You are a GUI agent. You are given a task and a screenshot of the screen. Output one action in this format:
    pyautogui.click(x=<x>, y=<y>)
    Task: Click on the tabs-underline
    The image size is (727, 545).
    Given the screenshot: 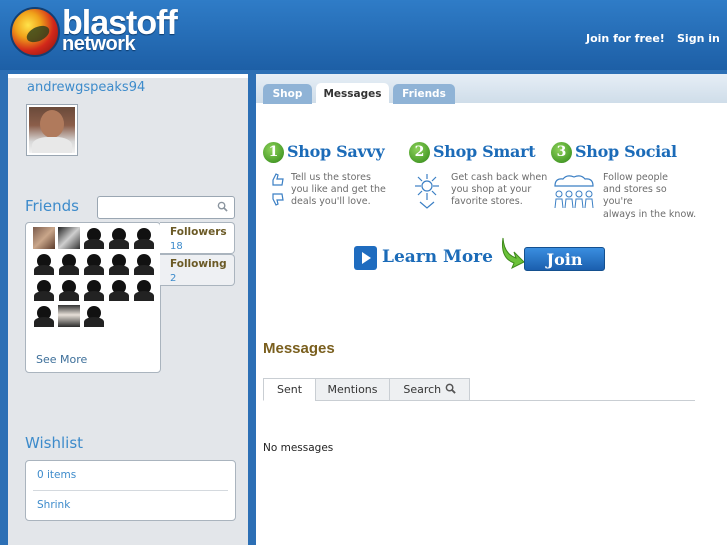 What is the action you would take?
    pyautogui.click(x=582, y=400)
    